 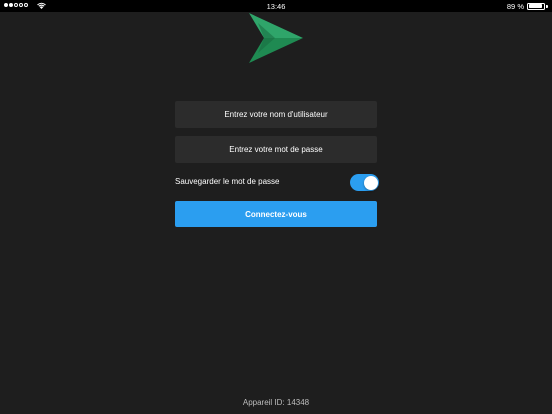 I want to click on battery-percent: 89 %, so click(x=515, y=6).